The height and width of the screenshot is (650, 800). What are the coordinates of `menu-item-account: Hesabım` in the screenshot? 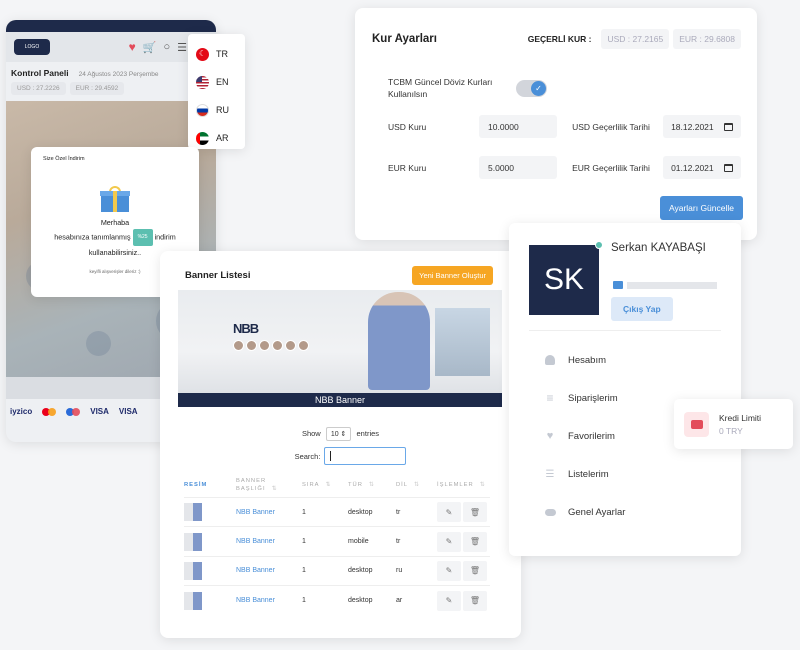 It's located at (584, 360).